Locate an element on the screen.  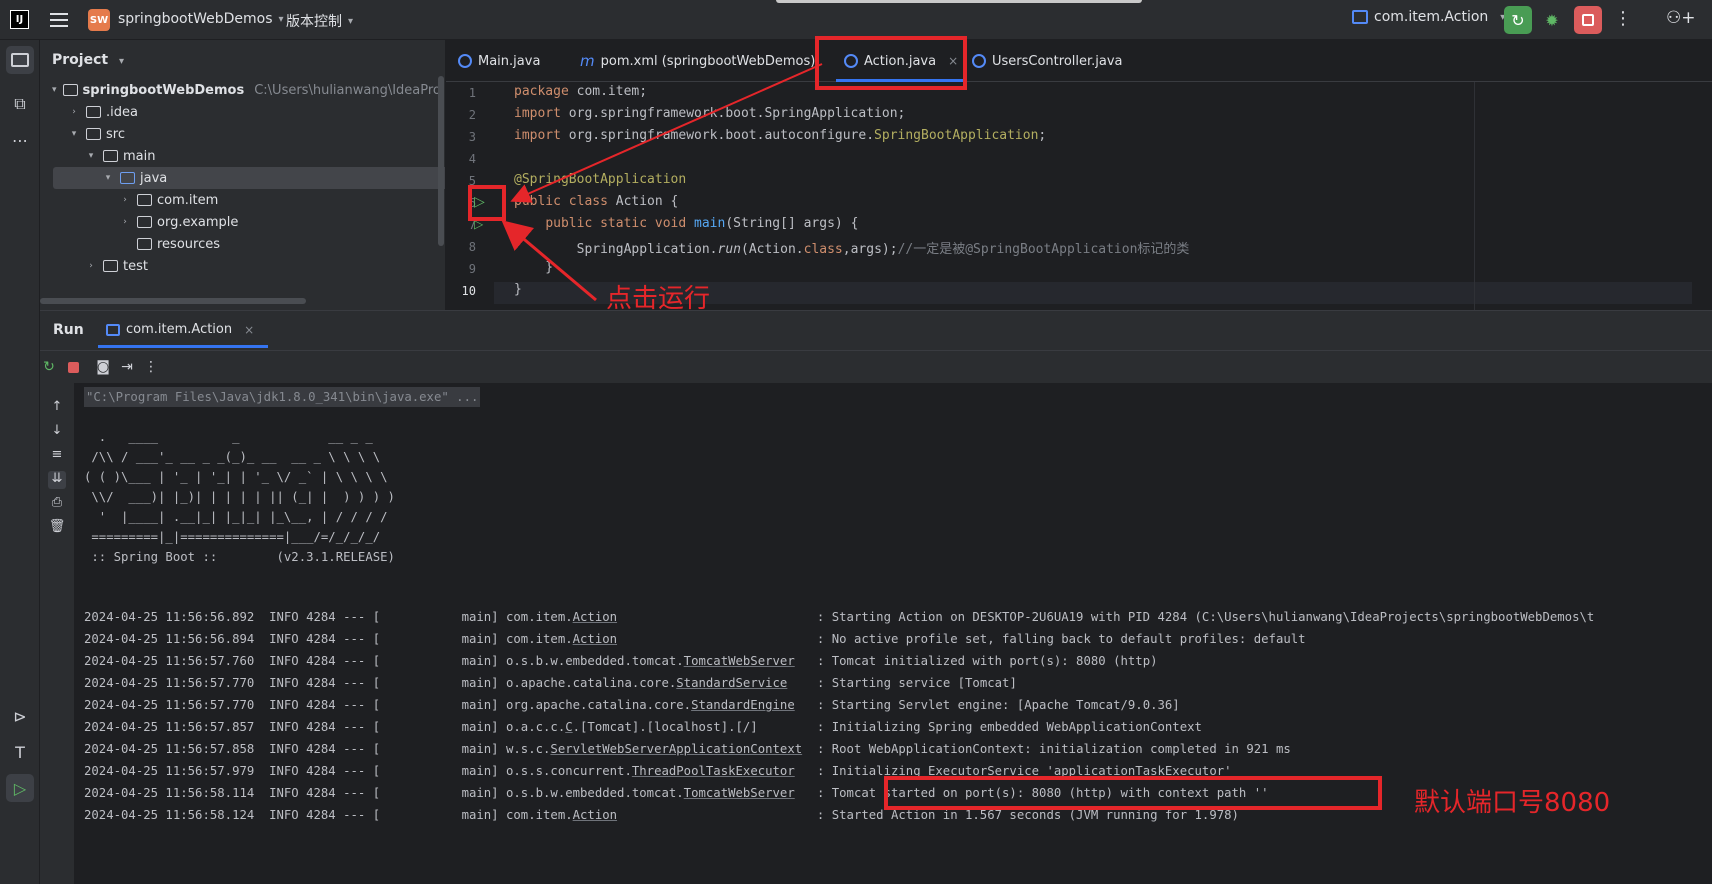
more-actions-icon: ⋮ is located at coordinates (1623, 18).